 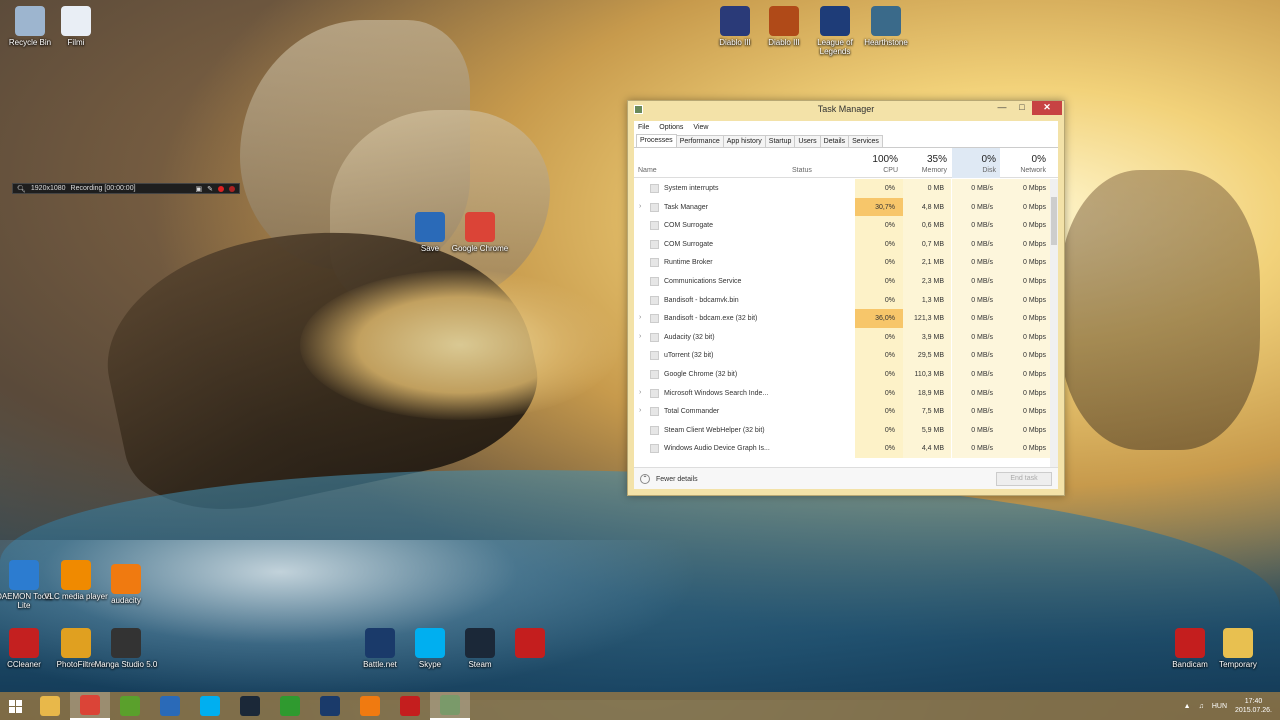 What do you see at coordinates (103, 188) in the screenshot?
I see `recording-status: Recording [00:00:00]` at bounding box center [103, 188].